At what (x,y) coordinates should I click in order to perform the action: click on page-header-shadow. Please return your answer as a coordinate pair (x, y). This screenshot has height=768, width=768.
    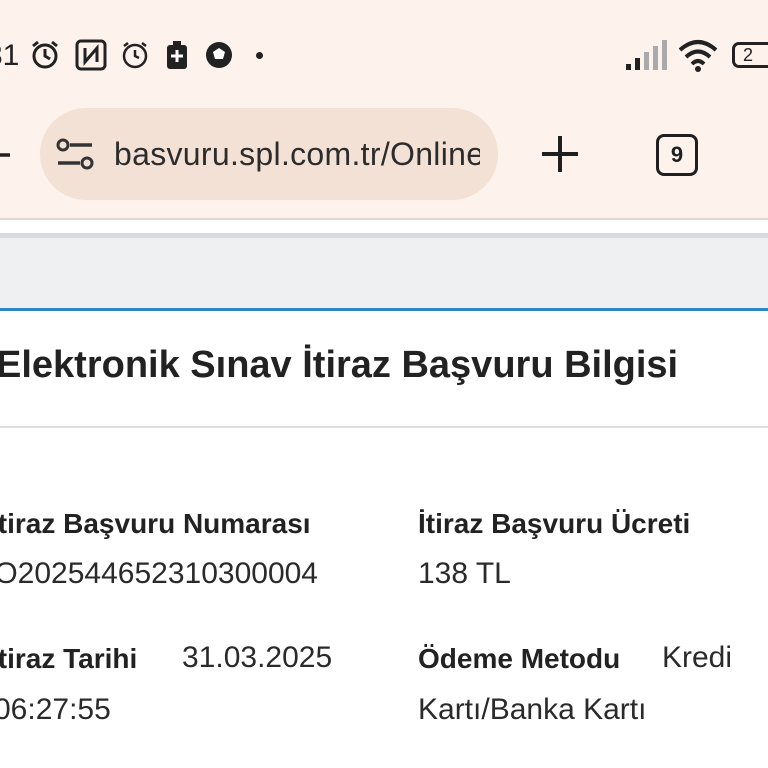
    Looking at the image, I should click on (384, 235).